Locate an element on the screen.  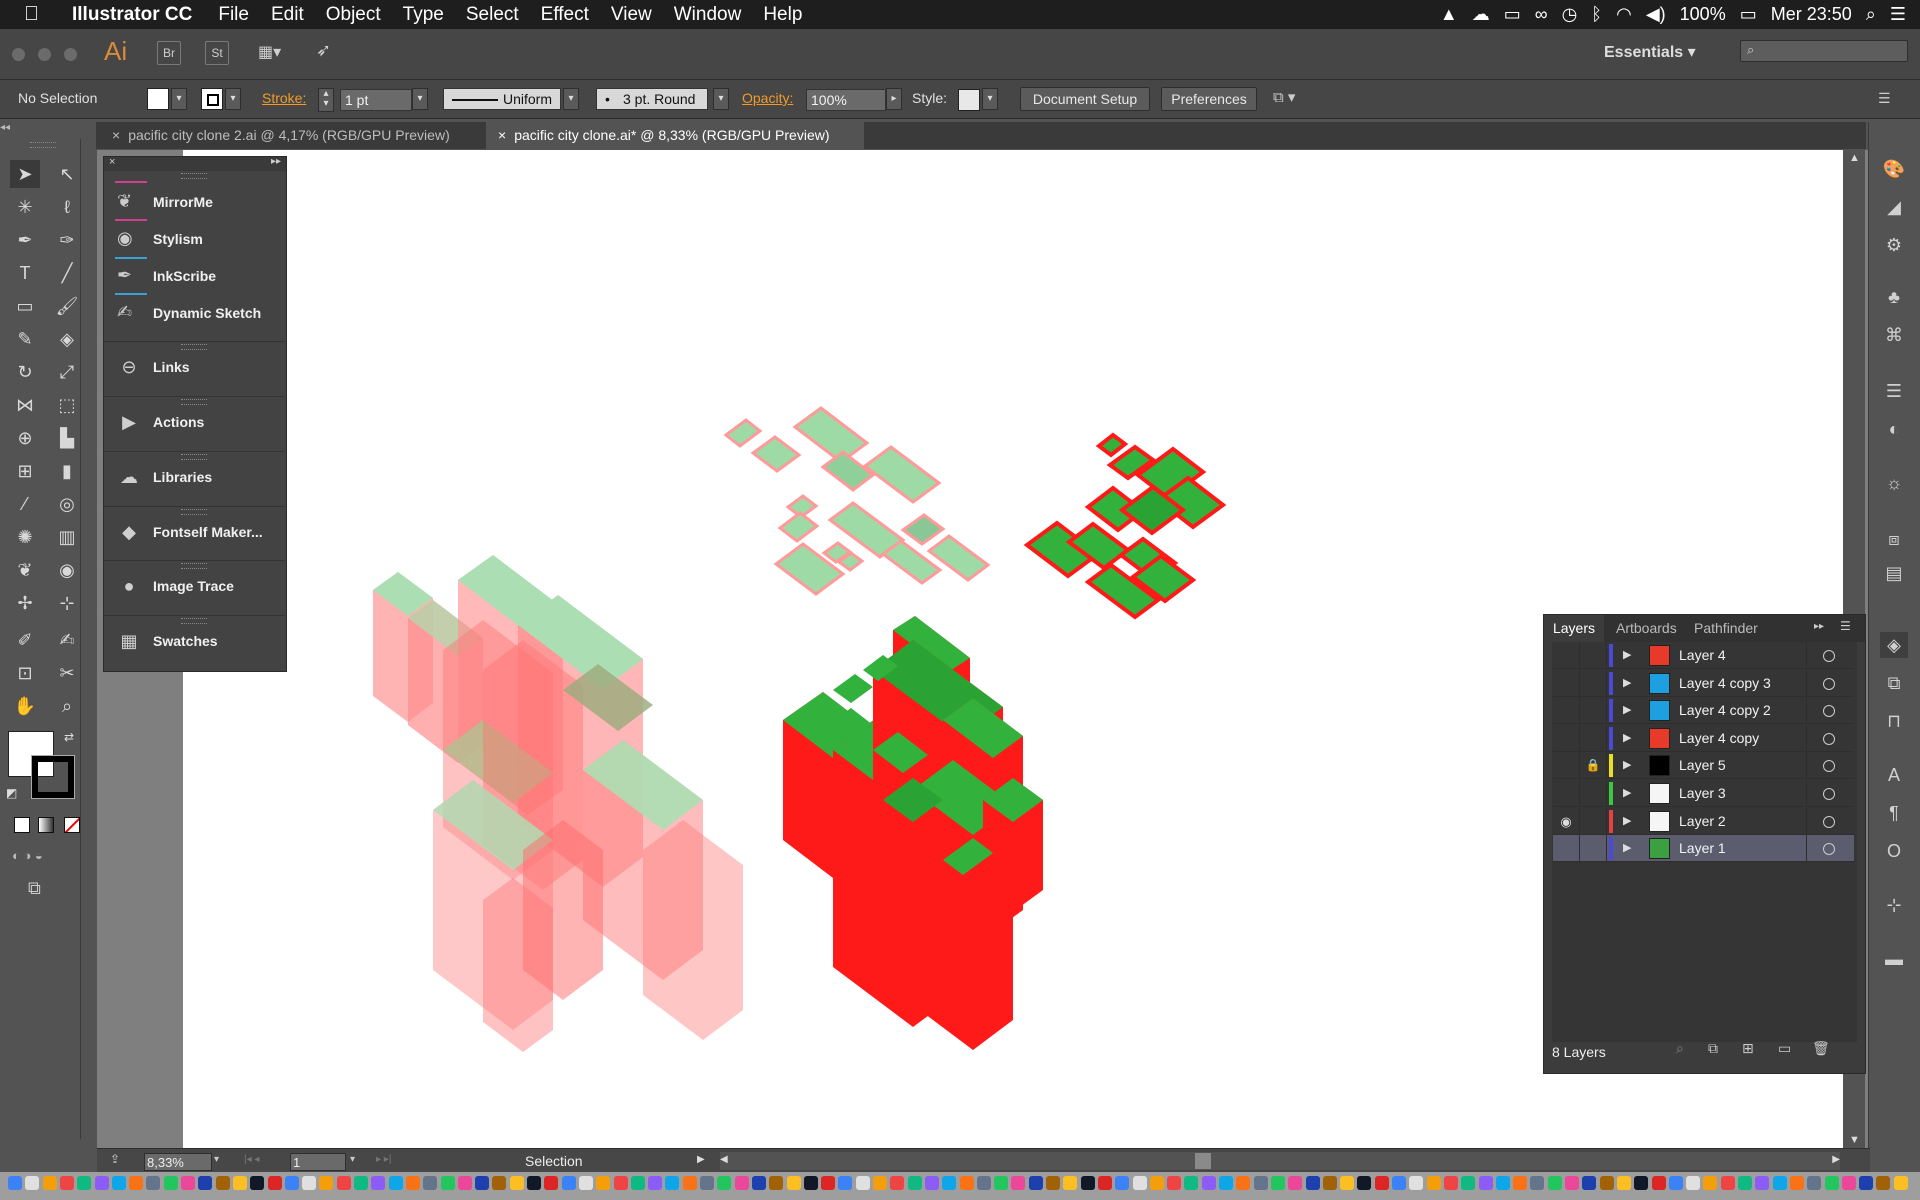
artboard-tool-icon: ⊡ is located at coordinates (25, 673).